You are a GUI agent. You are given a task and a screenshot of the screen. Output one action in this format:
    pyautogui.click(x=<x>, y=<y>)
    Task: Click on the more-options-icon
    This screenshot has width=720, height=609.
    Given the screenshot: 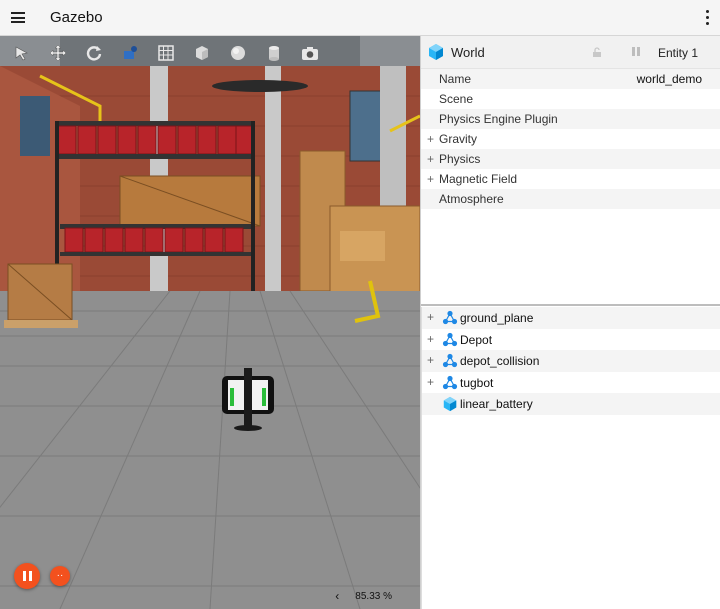 What is the action you would take?
    pyautogui.click(x=707, y=18)
    